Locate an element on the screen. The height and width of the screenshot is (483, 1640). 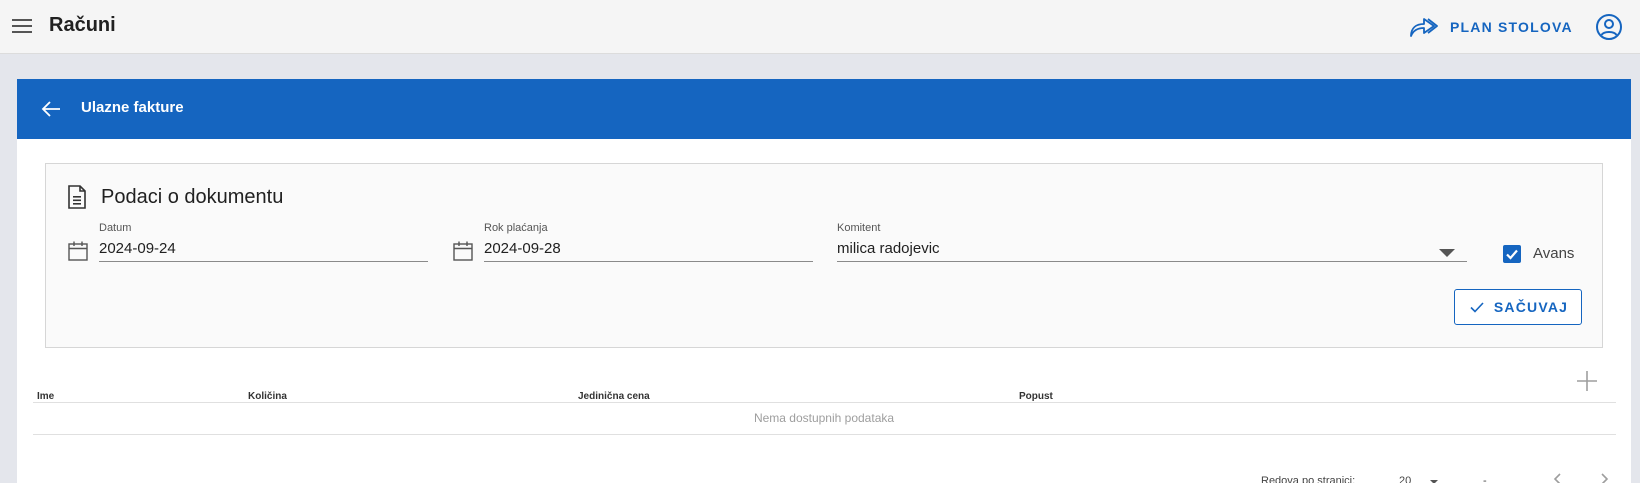
avans-label: Avans is located at coordinates (1554, 253).